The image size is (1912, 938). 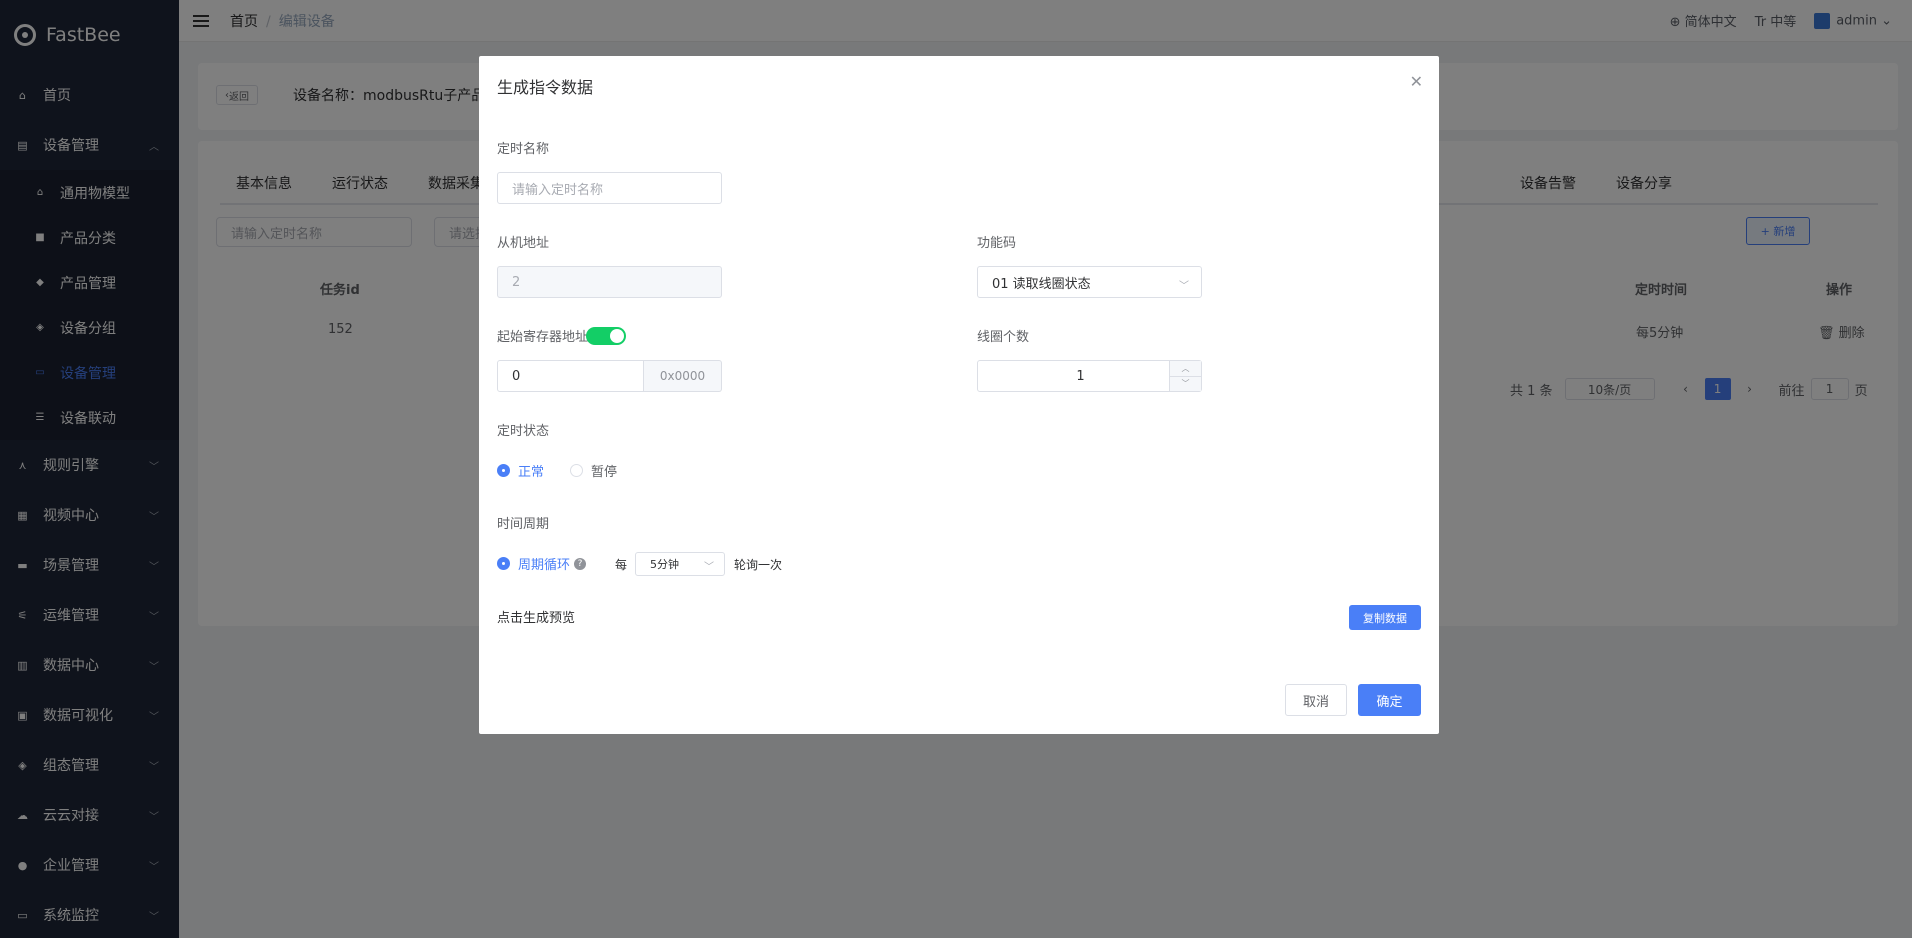 What do you see at coordinates (536, 616) in the screenshot?
I see `preview-label: 点击生成预览` at bounding box center [536, 616].